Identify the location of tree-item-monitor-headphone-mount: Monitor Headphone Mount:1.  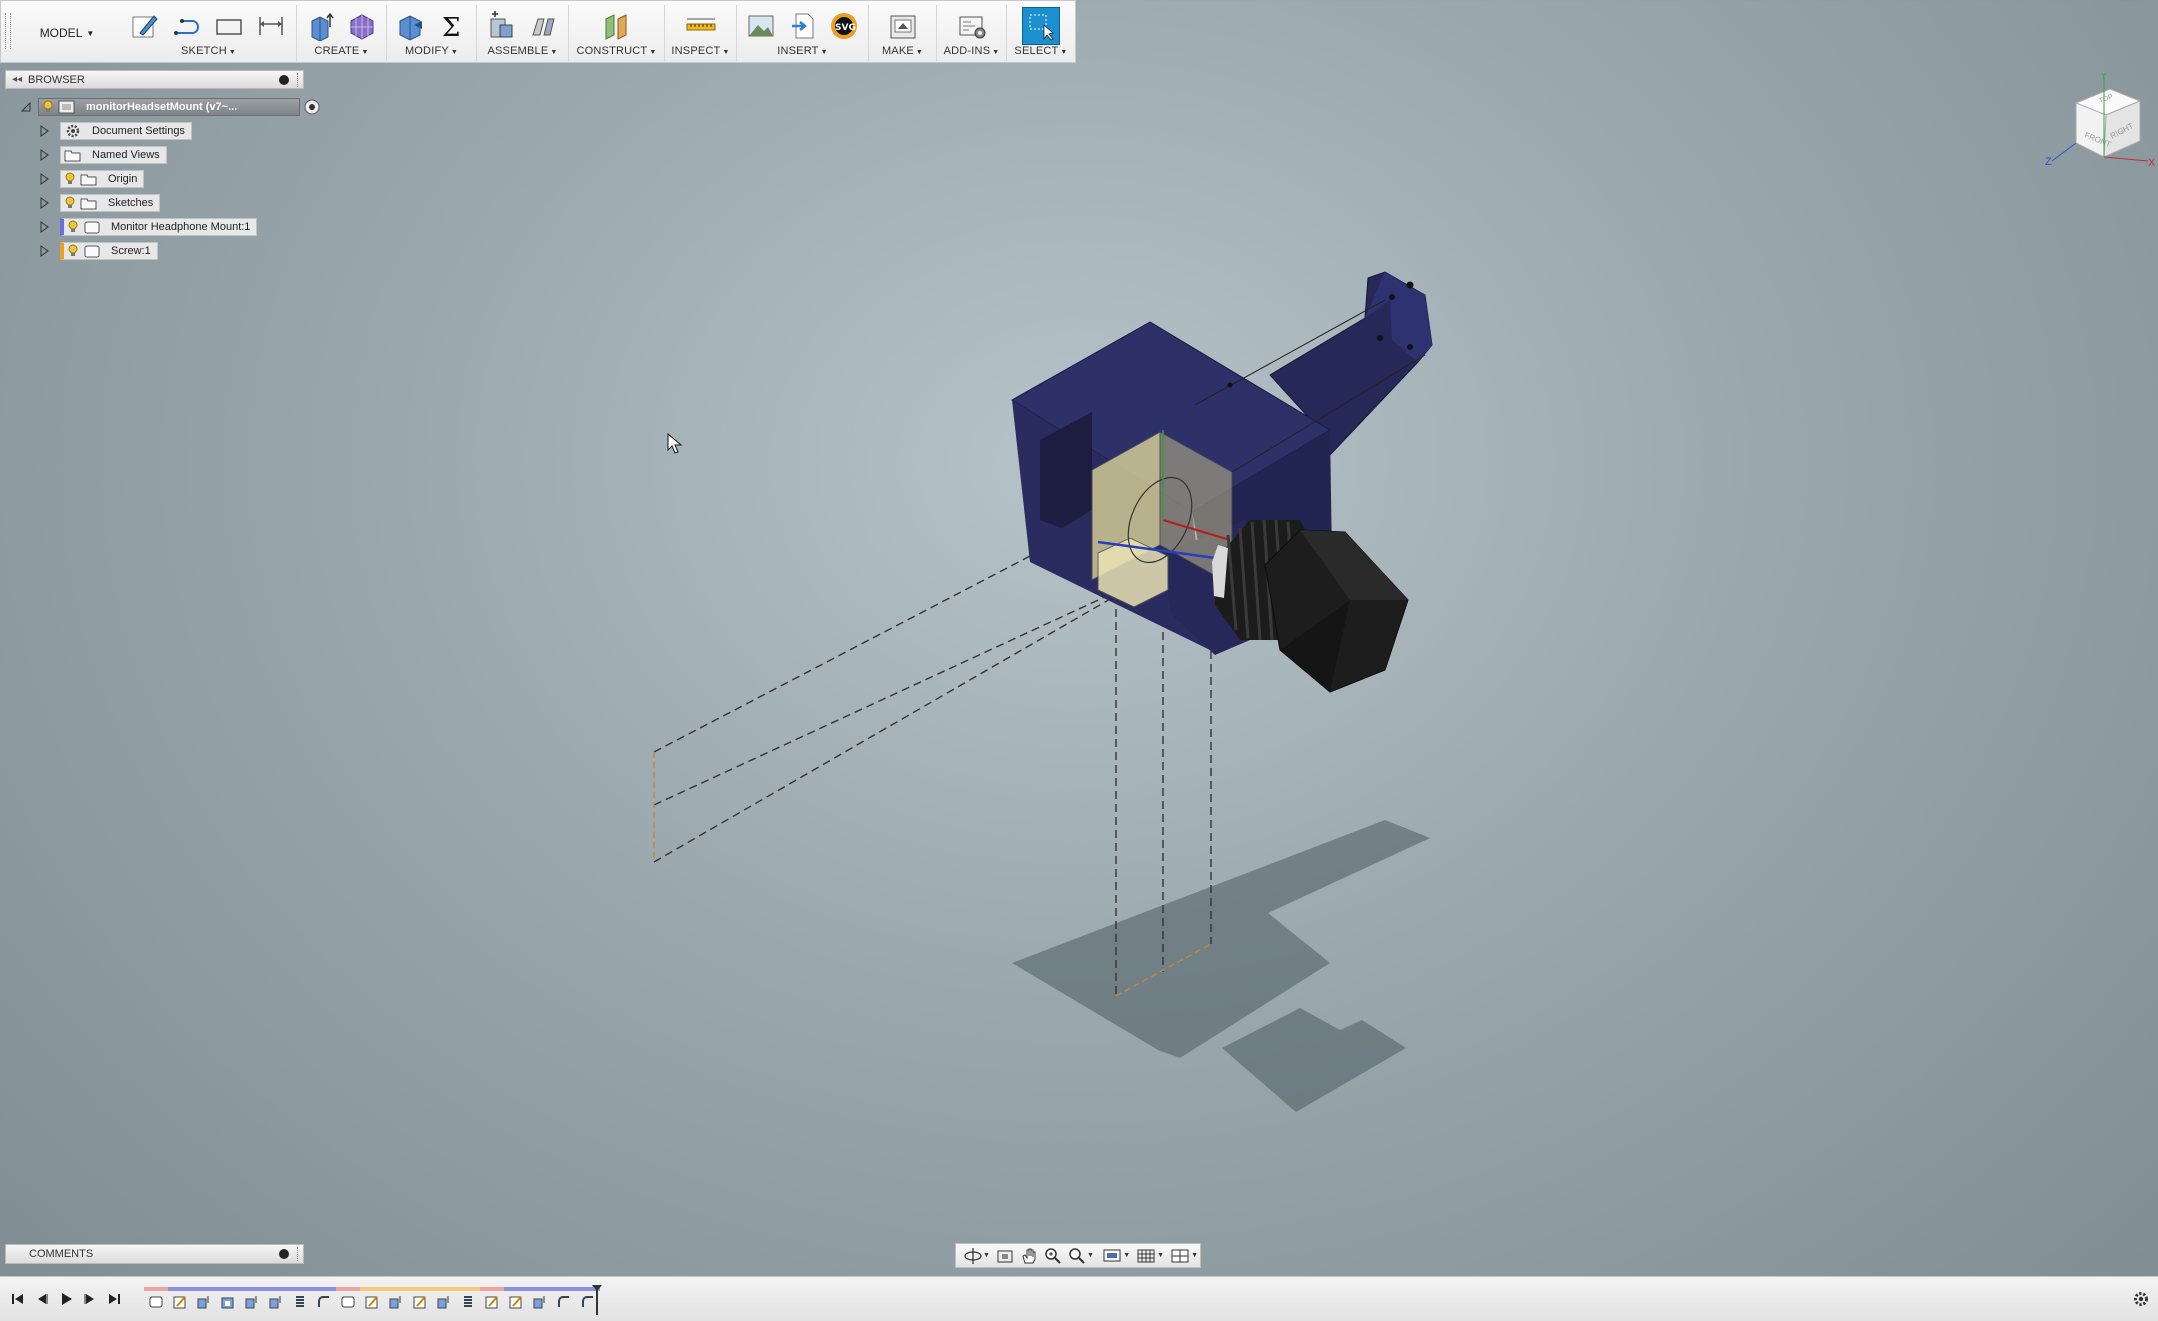
(148, 227).